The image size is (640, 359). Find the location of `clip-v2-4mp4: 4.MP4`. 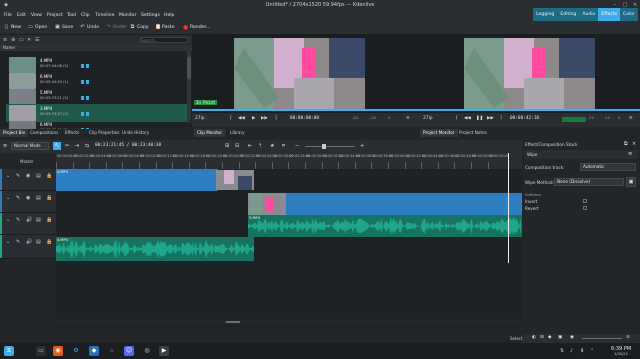

clip-v2-4mp4: 4.MP4 is located at coordinates (137, 180).